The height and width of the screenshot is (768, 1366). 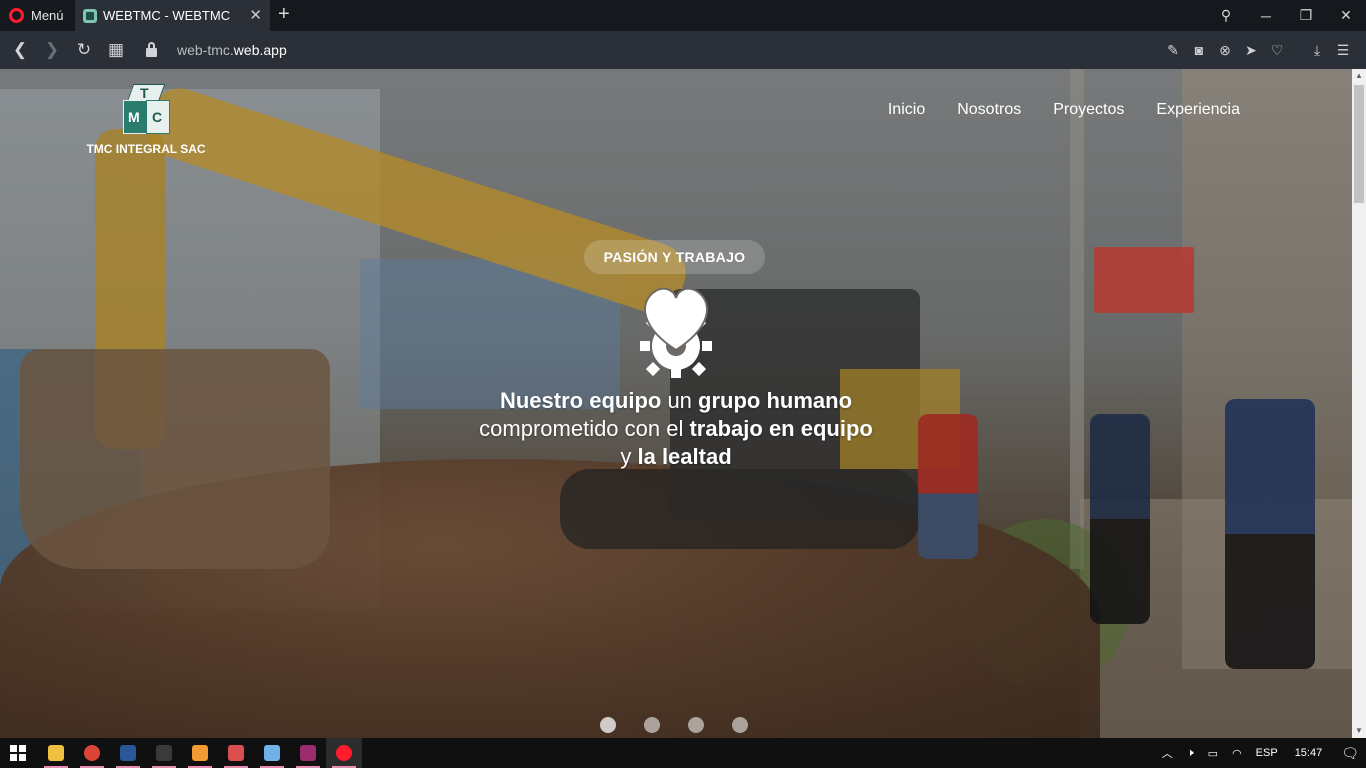 I want to click on new-tab-icon: +, so click(x=284, y=14).